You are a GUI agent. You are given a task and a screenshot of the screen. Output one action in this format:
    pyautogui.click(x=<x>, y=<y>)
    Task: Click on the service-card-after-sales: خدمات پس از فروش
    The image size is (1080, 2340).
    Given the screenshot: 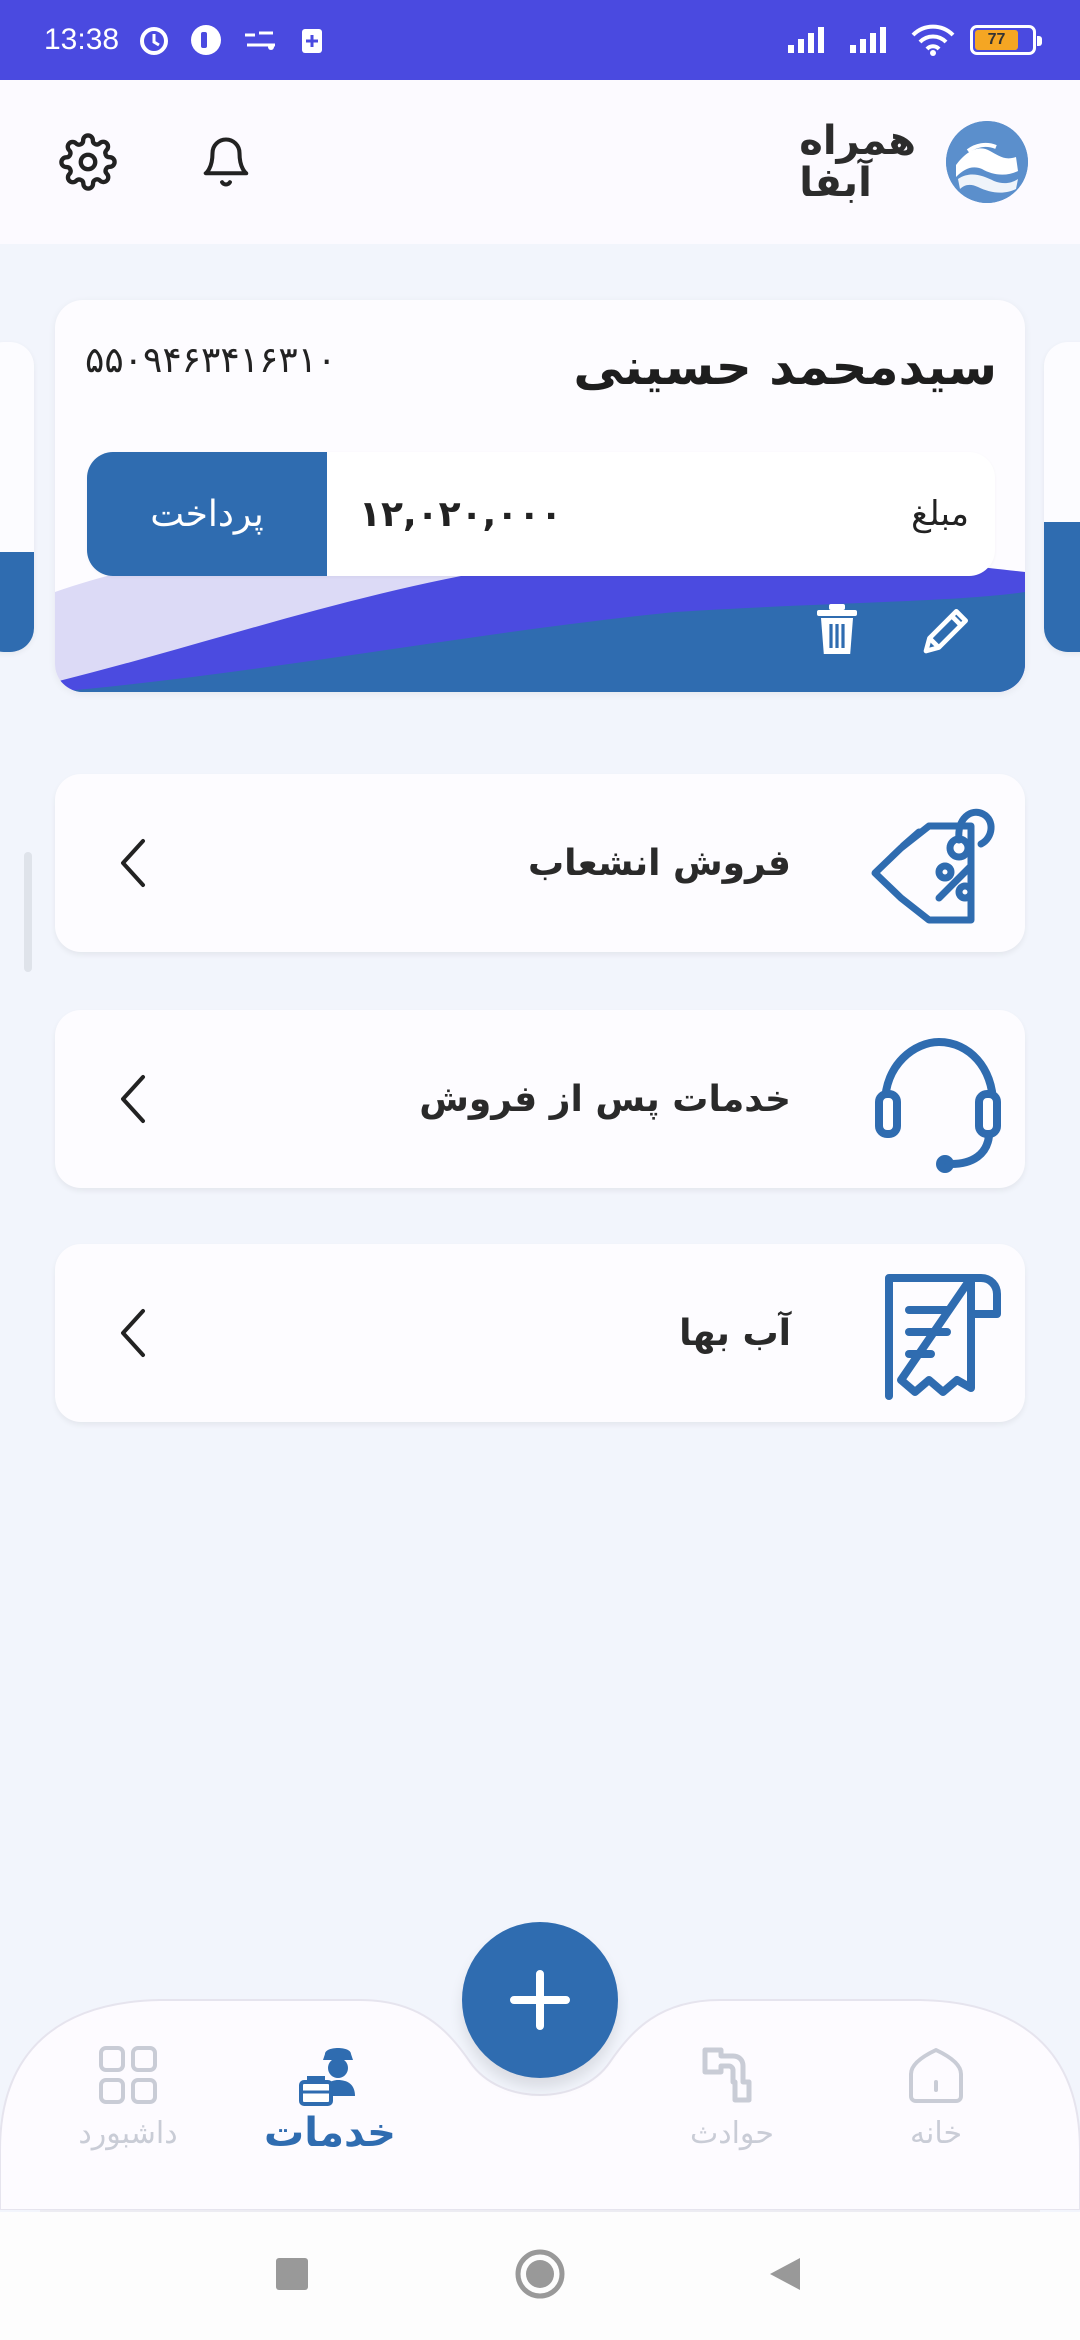 What is the action you would take?
    pyautogui.click(x=540, y=1099)
    